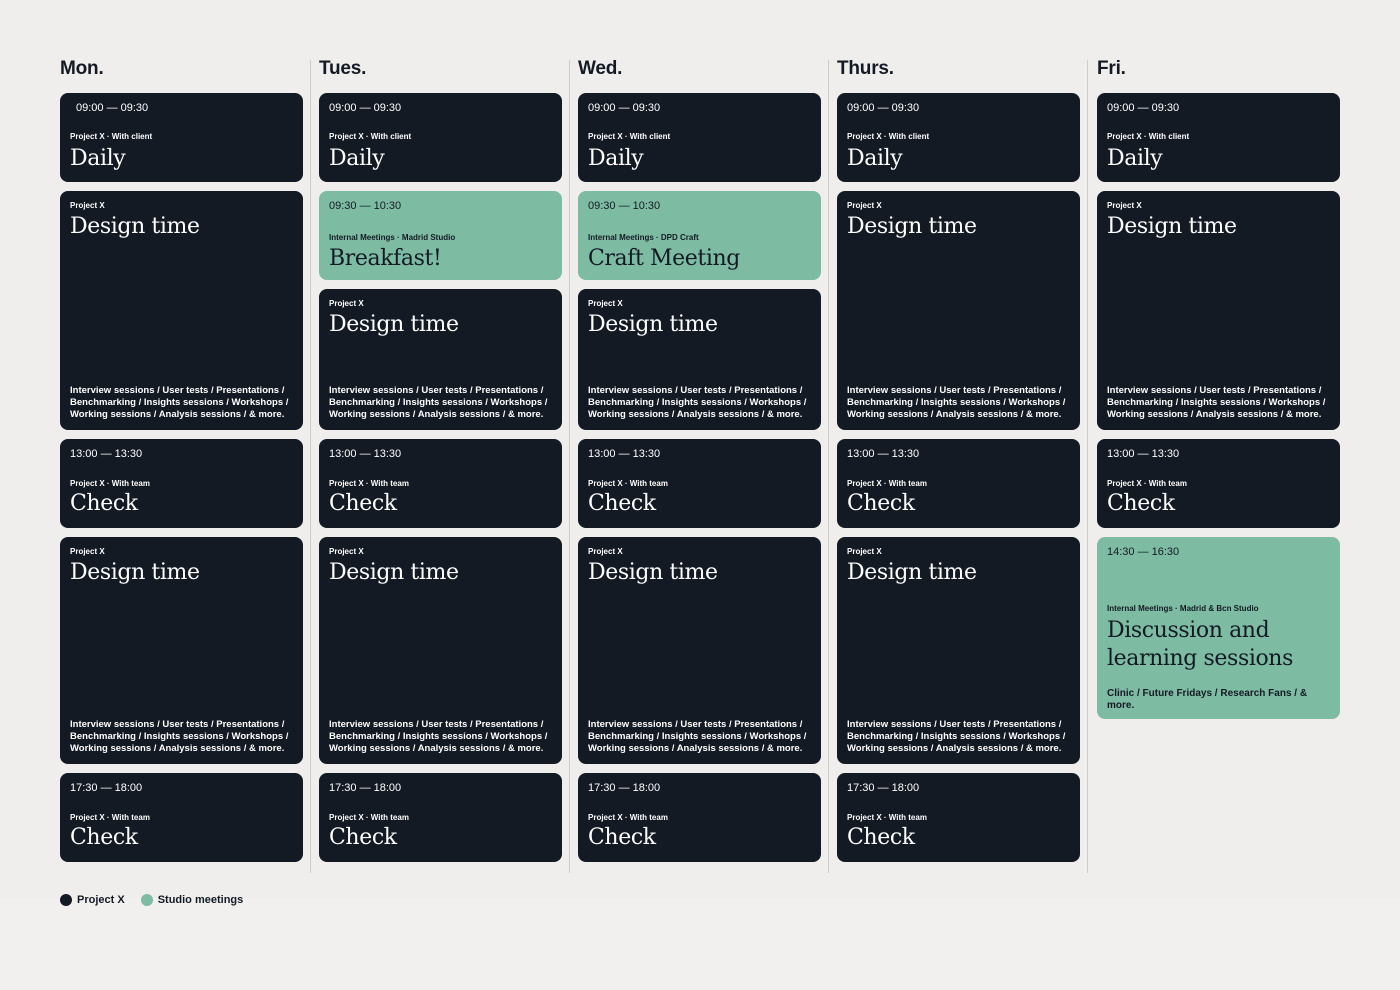 The height and width of the screenshot is (990, 1400). Describe the element at coordinates (1143, 552) in the screenshot. I see `event-time: 14:30 — 16:30` at that location.